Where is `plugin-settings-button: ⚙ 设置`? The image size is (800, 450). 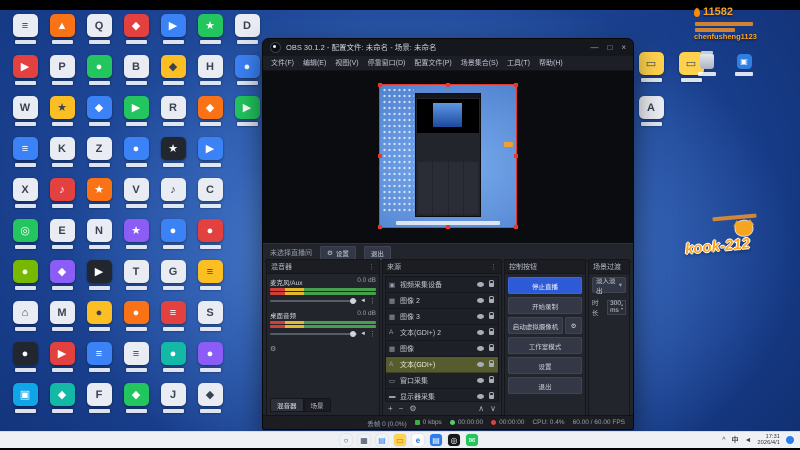
plugin-settings-button: ⚙ 设置 is located at coordinates (338, 252).